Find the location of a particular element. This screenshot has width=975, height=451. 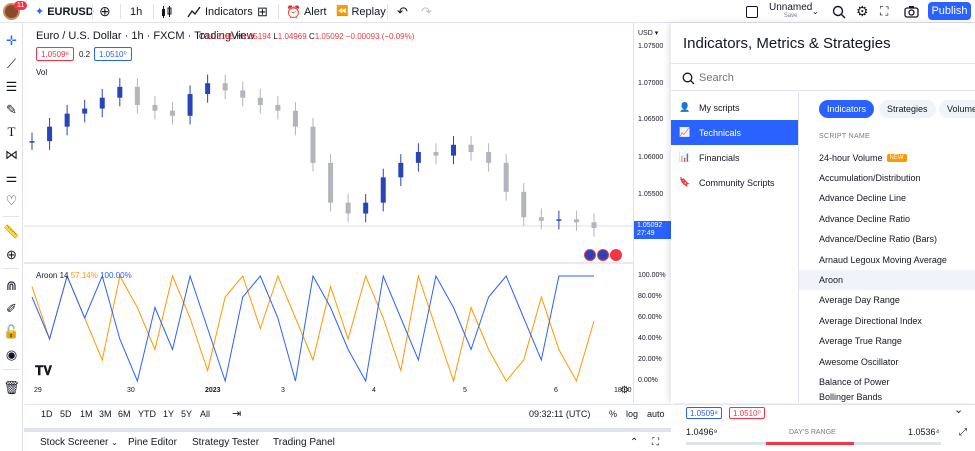

fullscreen-button: ⛶ is located at coordinates (884, 11).